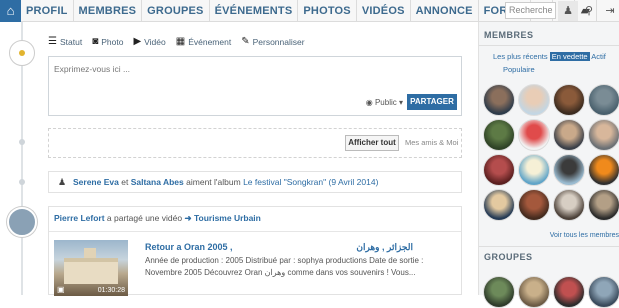 The image size is (619, 308). Describe the element at coordinates (91, 268) in the screenshot. I see `video-thumbnail: ▣ 01:30:28` at that location.